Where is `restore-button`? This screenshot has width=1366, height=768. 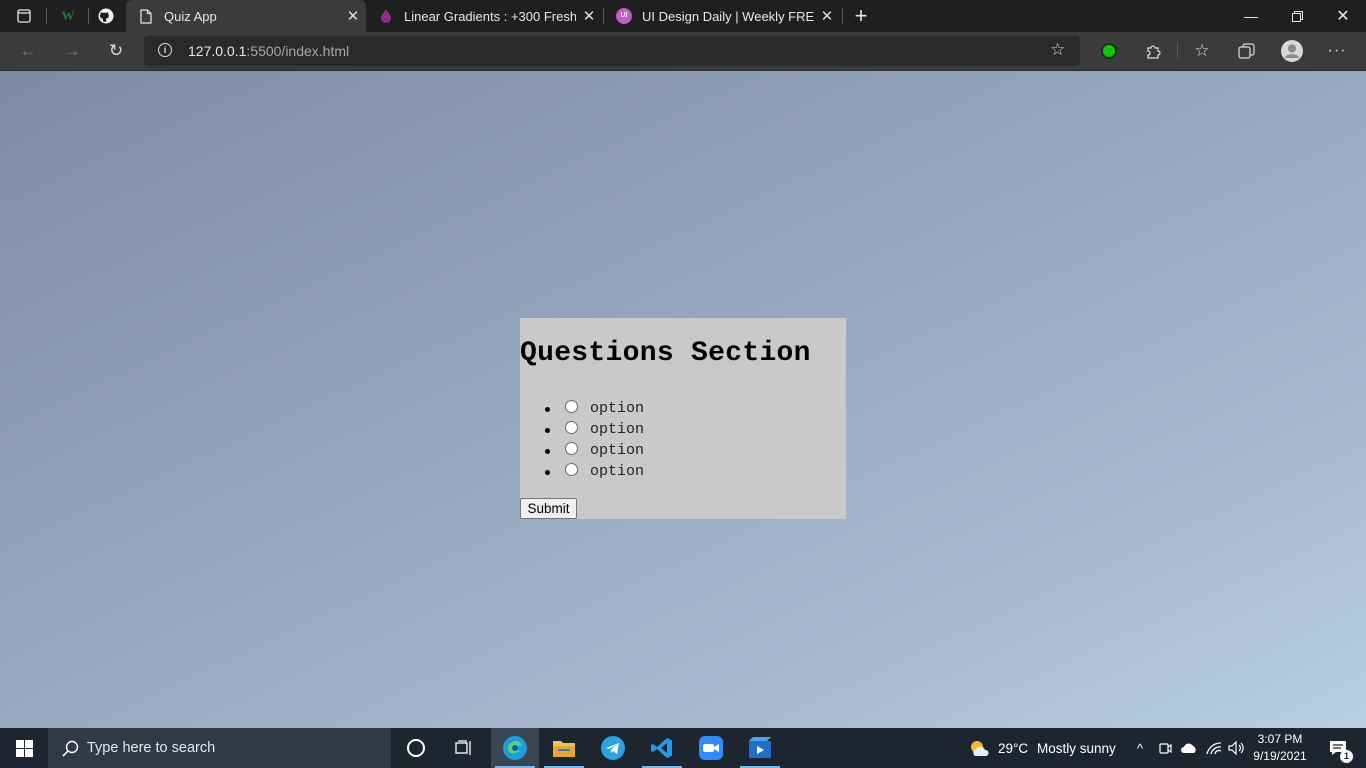
restore-button is located at coordinates (1297, 16).